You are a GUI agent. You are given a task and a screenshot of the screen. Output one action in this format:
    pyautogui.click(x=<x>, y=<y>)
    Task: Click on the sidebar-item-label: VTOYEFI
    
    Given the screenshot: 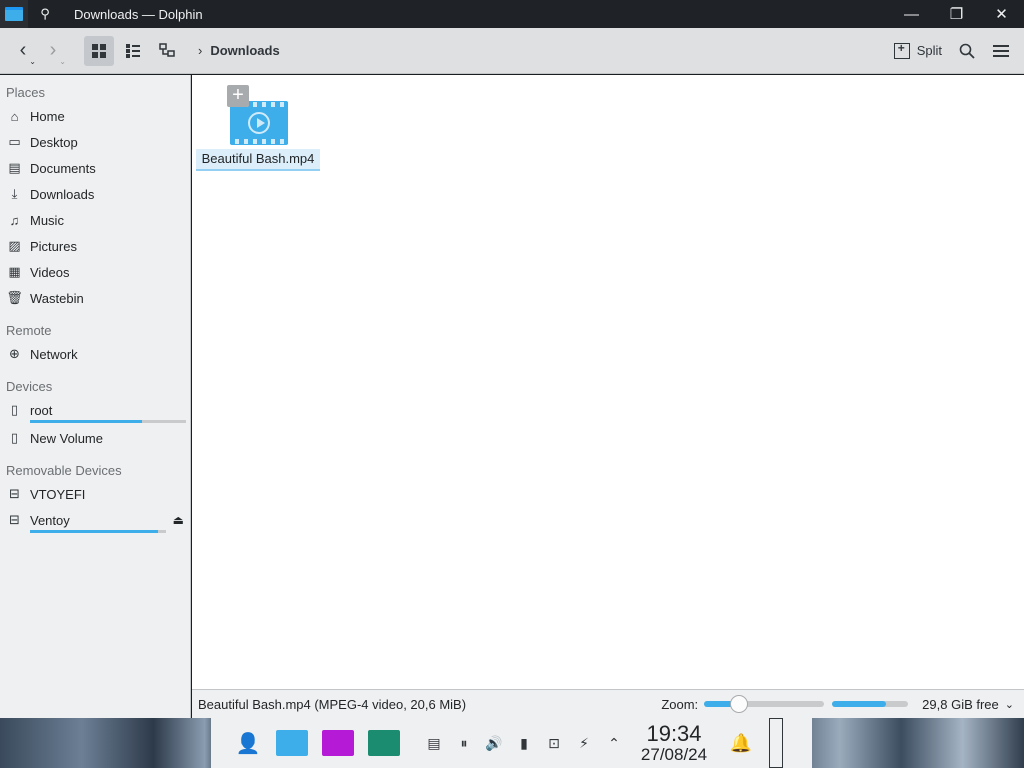 What is the action you would take?
    pyautogui.click(x=58, y=494)
    